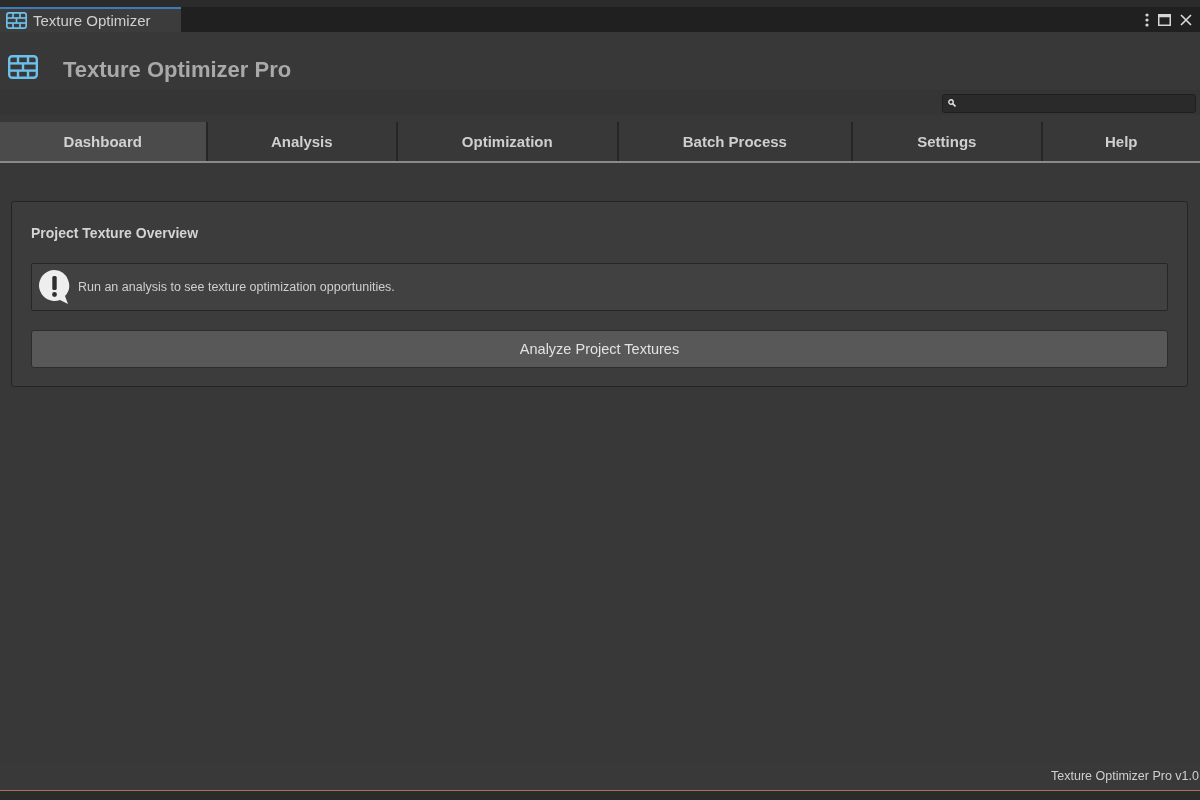 The height and width of the screenshot is (800, 1200). I want to click on search-field, so click(1069, 103).